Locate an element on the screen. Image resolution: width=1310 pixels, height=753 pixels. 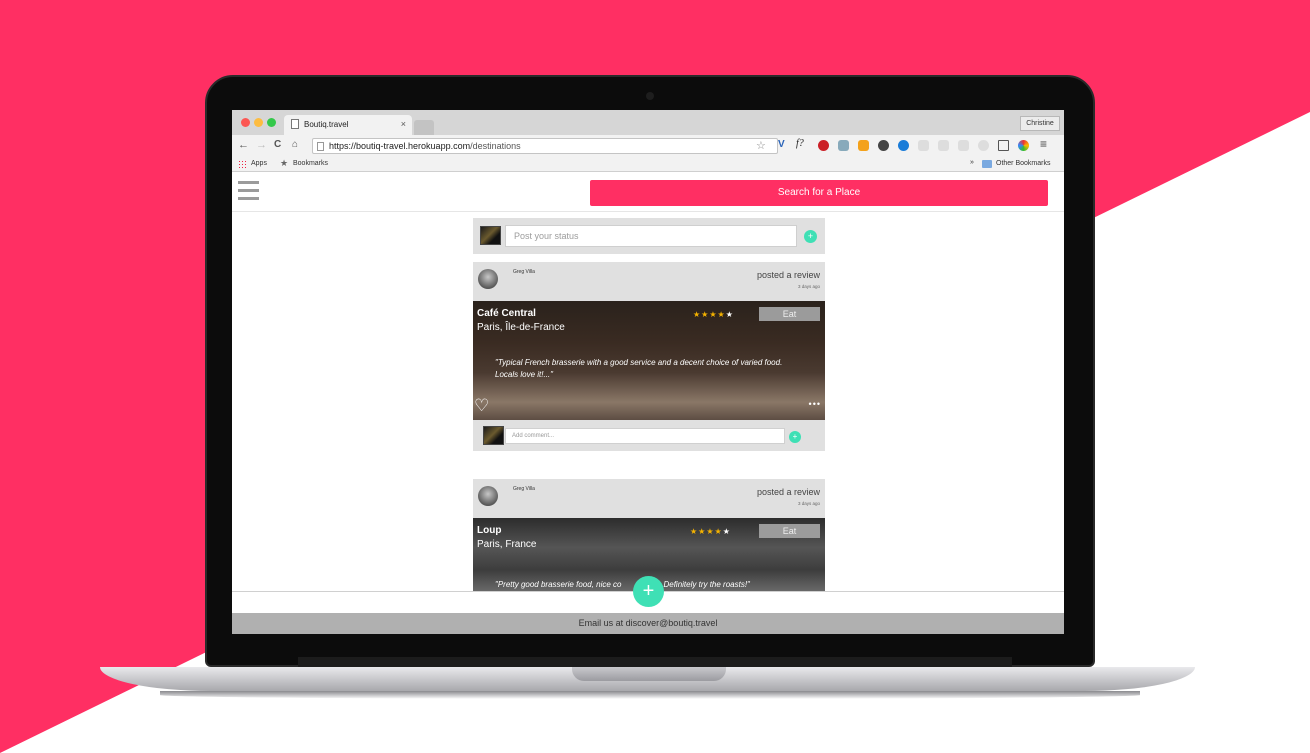
star-icon: ★ is located at coordinates (284, 163).